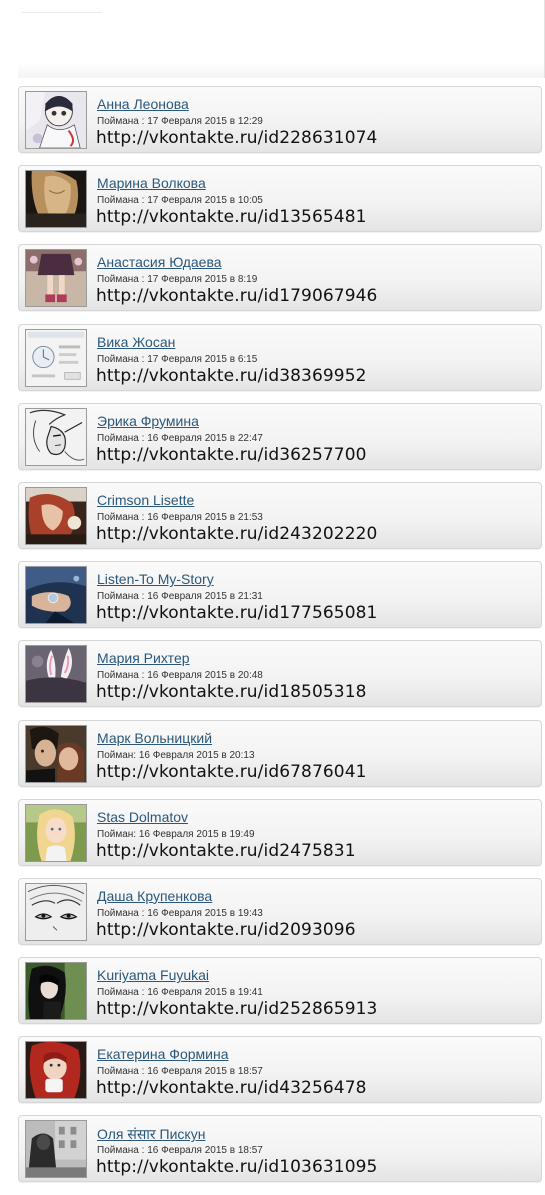  Describe the element at coordinates (154, 738) in the screenshot. I see `user-name-link: Марк Вольницкий` at that location.